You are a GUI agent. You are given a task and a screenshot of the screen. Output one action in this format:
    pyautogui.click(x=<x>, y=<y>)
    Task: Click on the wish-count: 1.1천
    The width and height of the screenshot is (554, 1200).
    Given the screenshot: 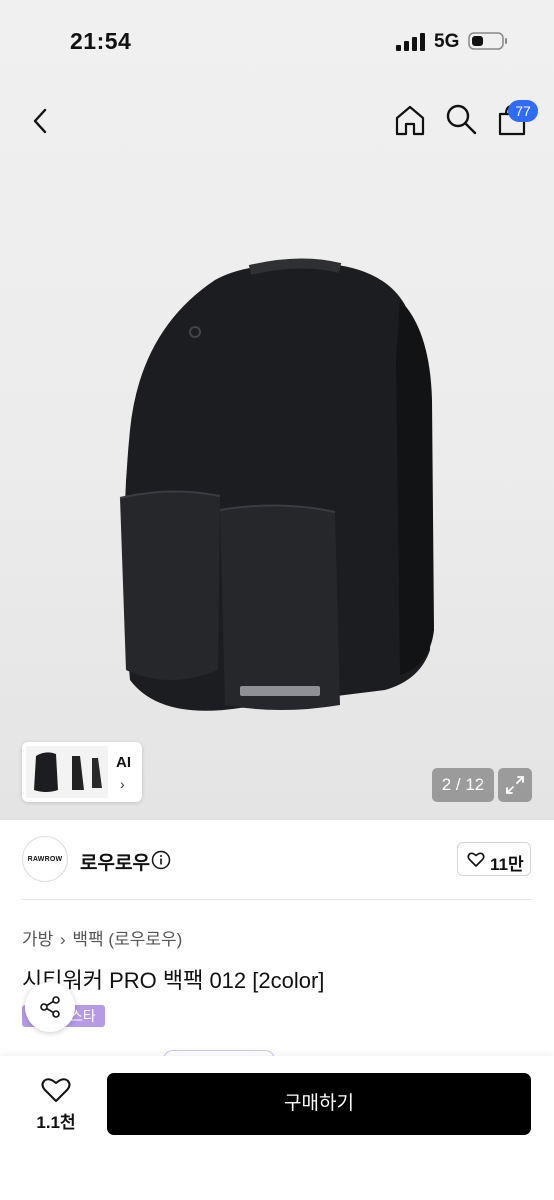 What is the action you would take?
    pyautogui.click(x=56, y=1122)
    